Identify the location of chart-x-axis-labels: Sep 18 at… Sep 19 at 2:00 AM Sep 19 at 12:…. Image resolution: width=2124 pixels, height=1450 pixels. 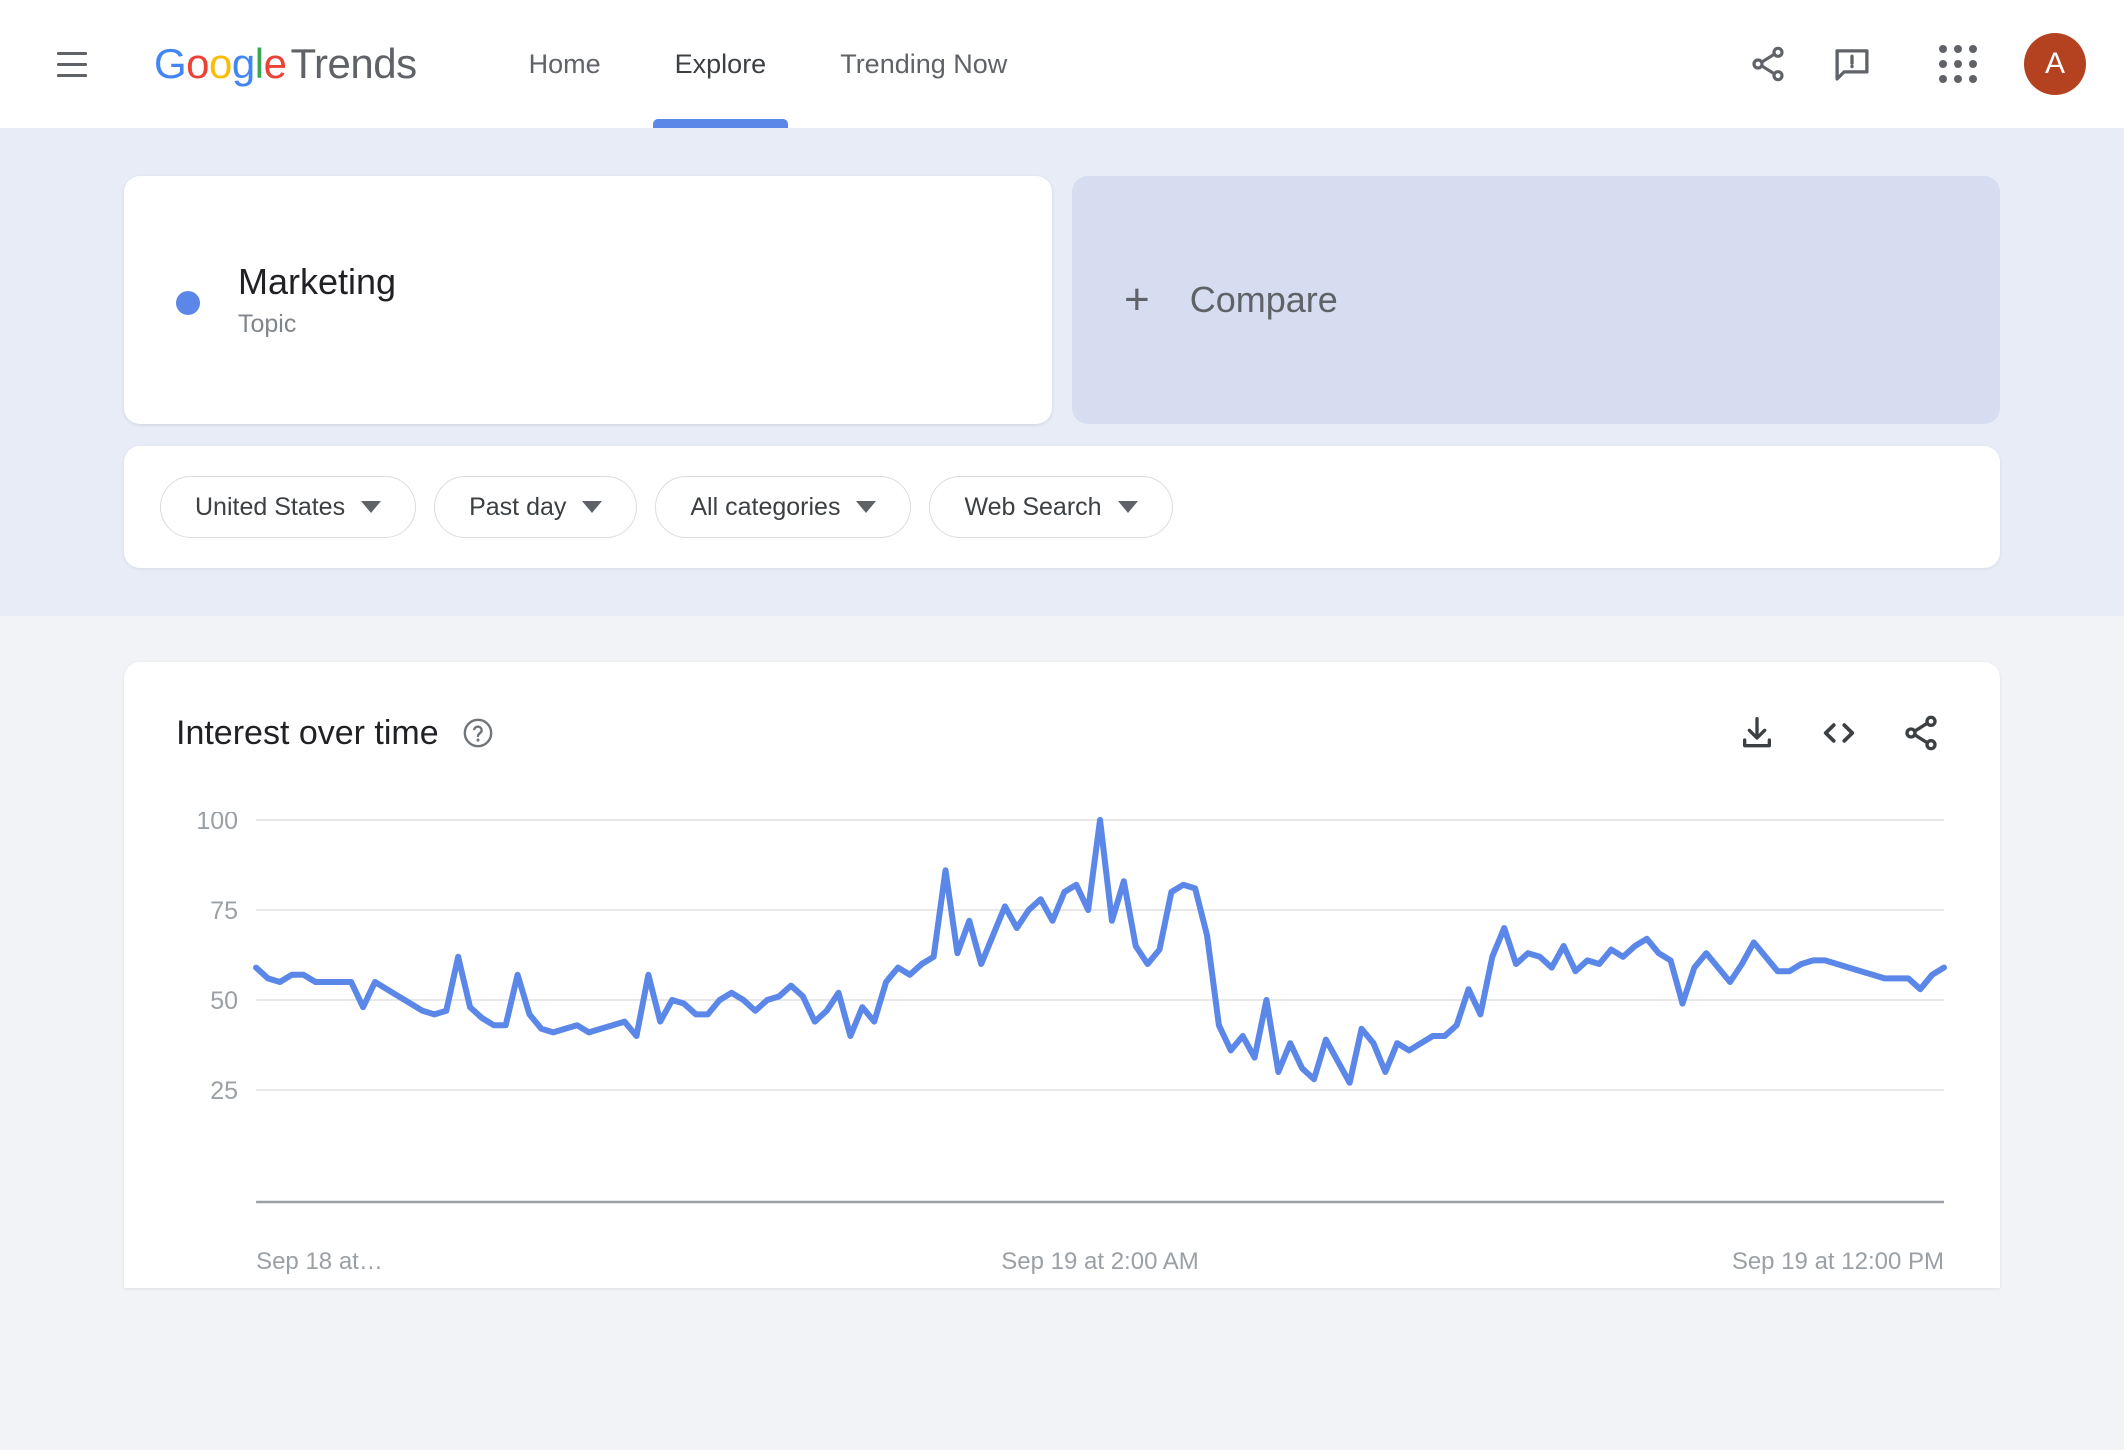
(1062, 1268).